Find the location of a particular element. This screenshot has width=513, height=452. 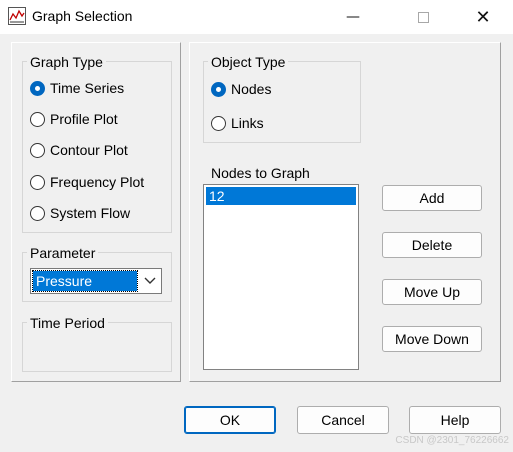

move-down-button: Move Down is located at coordinates (432, 339).